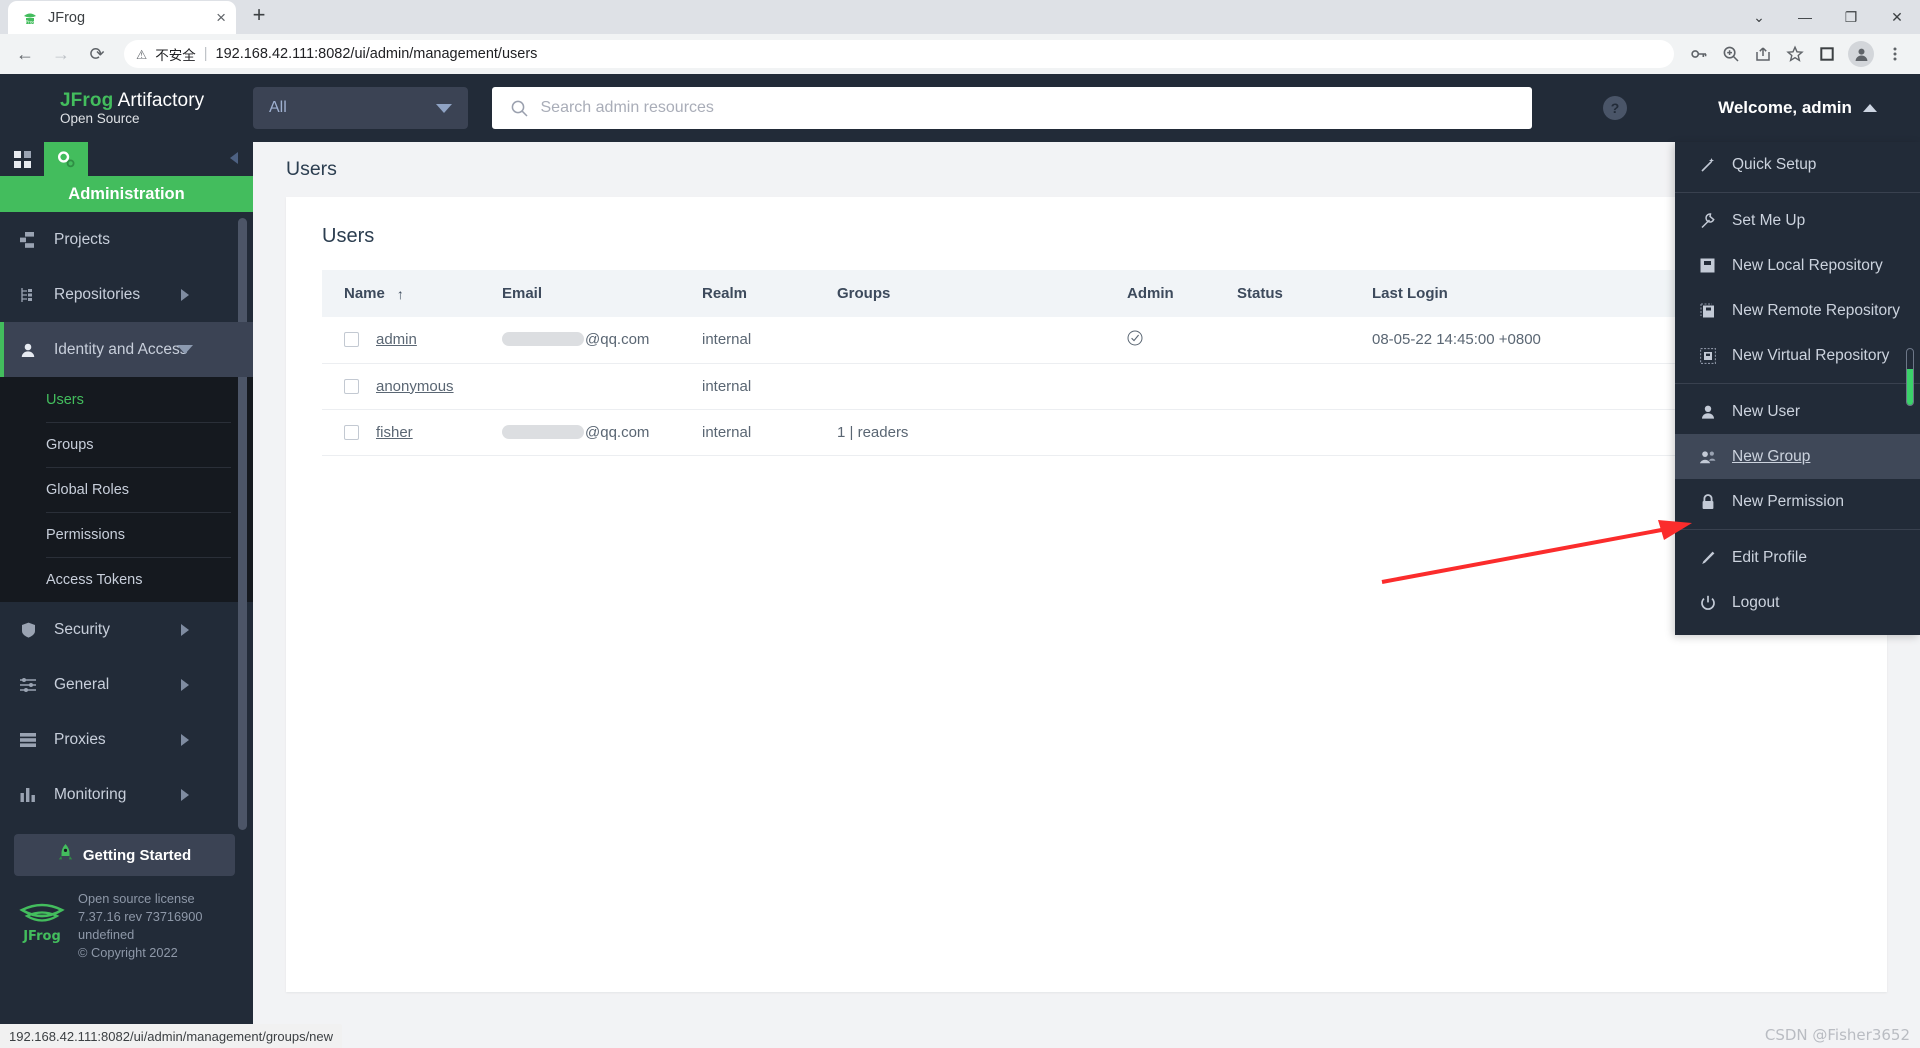 The image size is (1920, 1048). I want to click on scope-select: All, so click(360, 108).